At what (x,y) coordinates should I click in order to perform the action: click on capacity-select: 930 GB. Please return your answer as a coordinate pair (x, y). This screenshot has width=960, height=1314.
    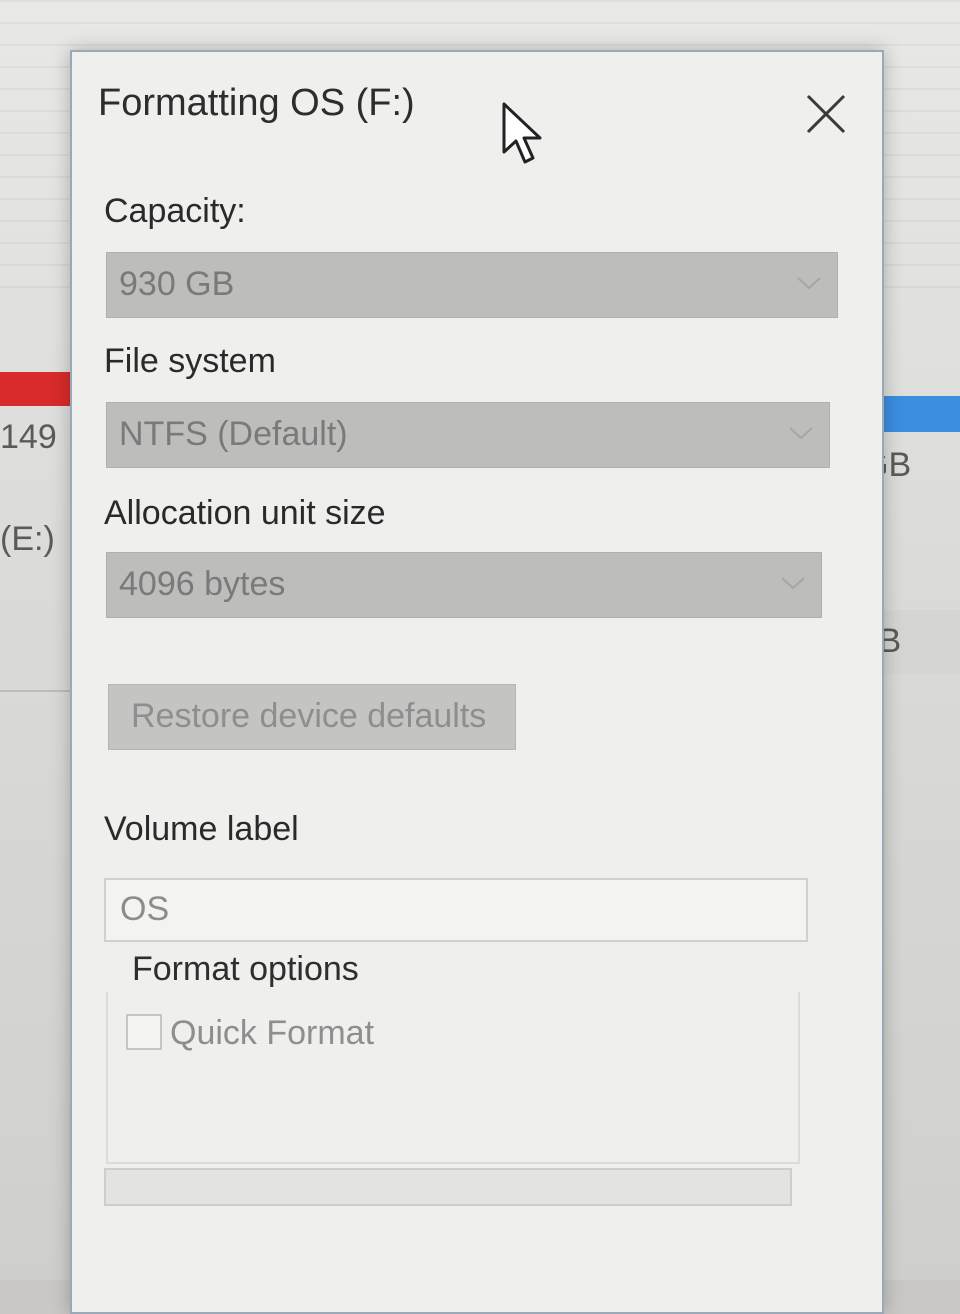
    Looking at the image, I should click on (472, 285).